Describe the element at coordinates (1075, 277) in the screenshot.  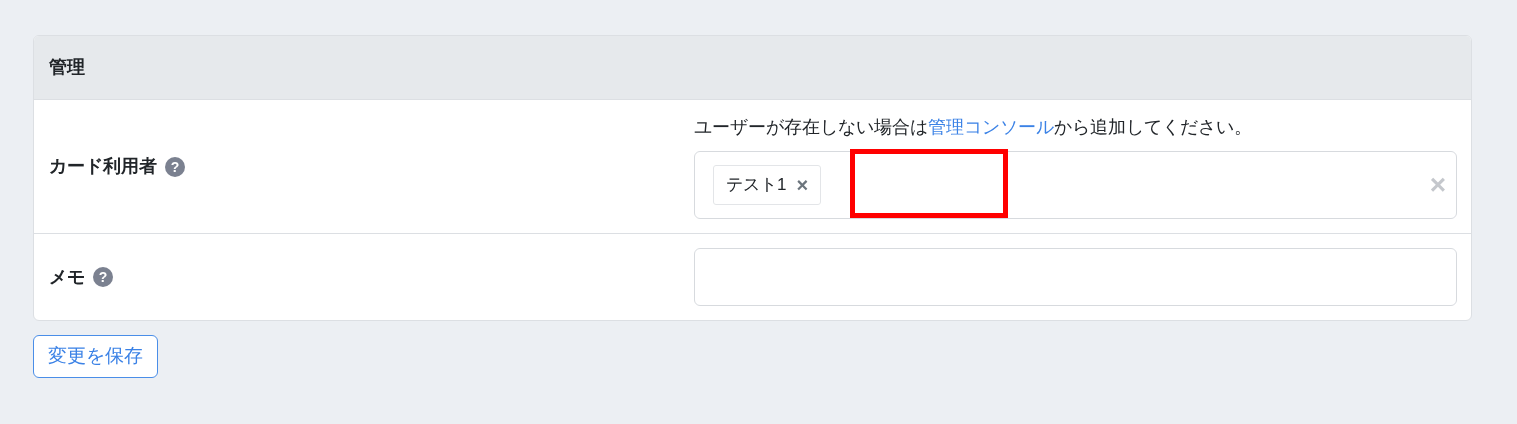
I see `memo-input` at that location.